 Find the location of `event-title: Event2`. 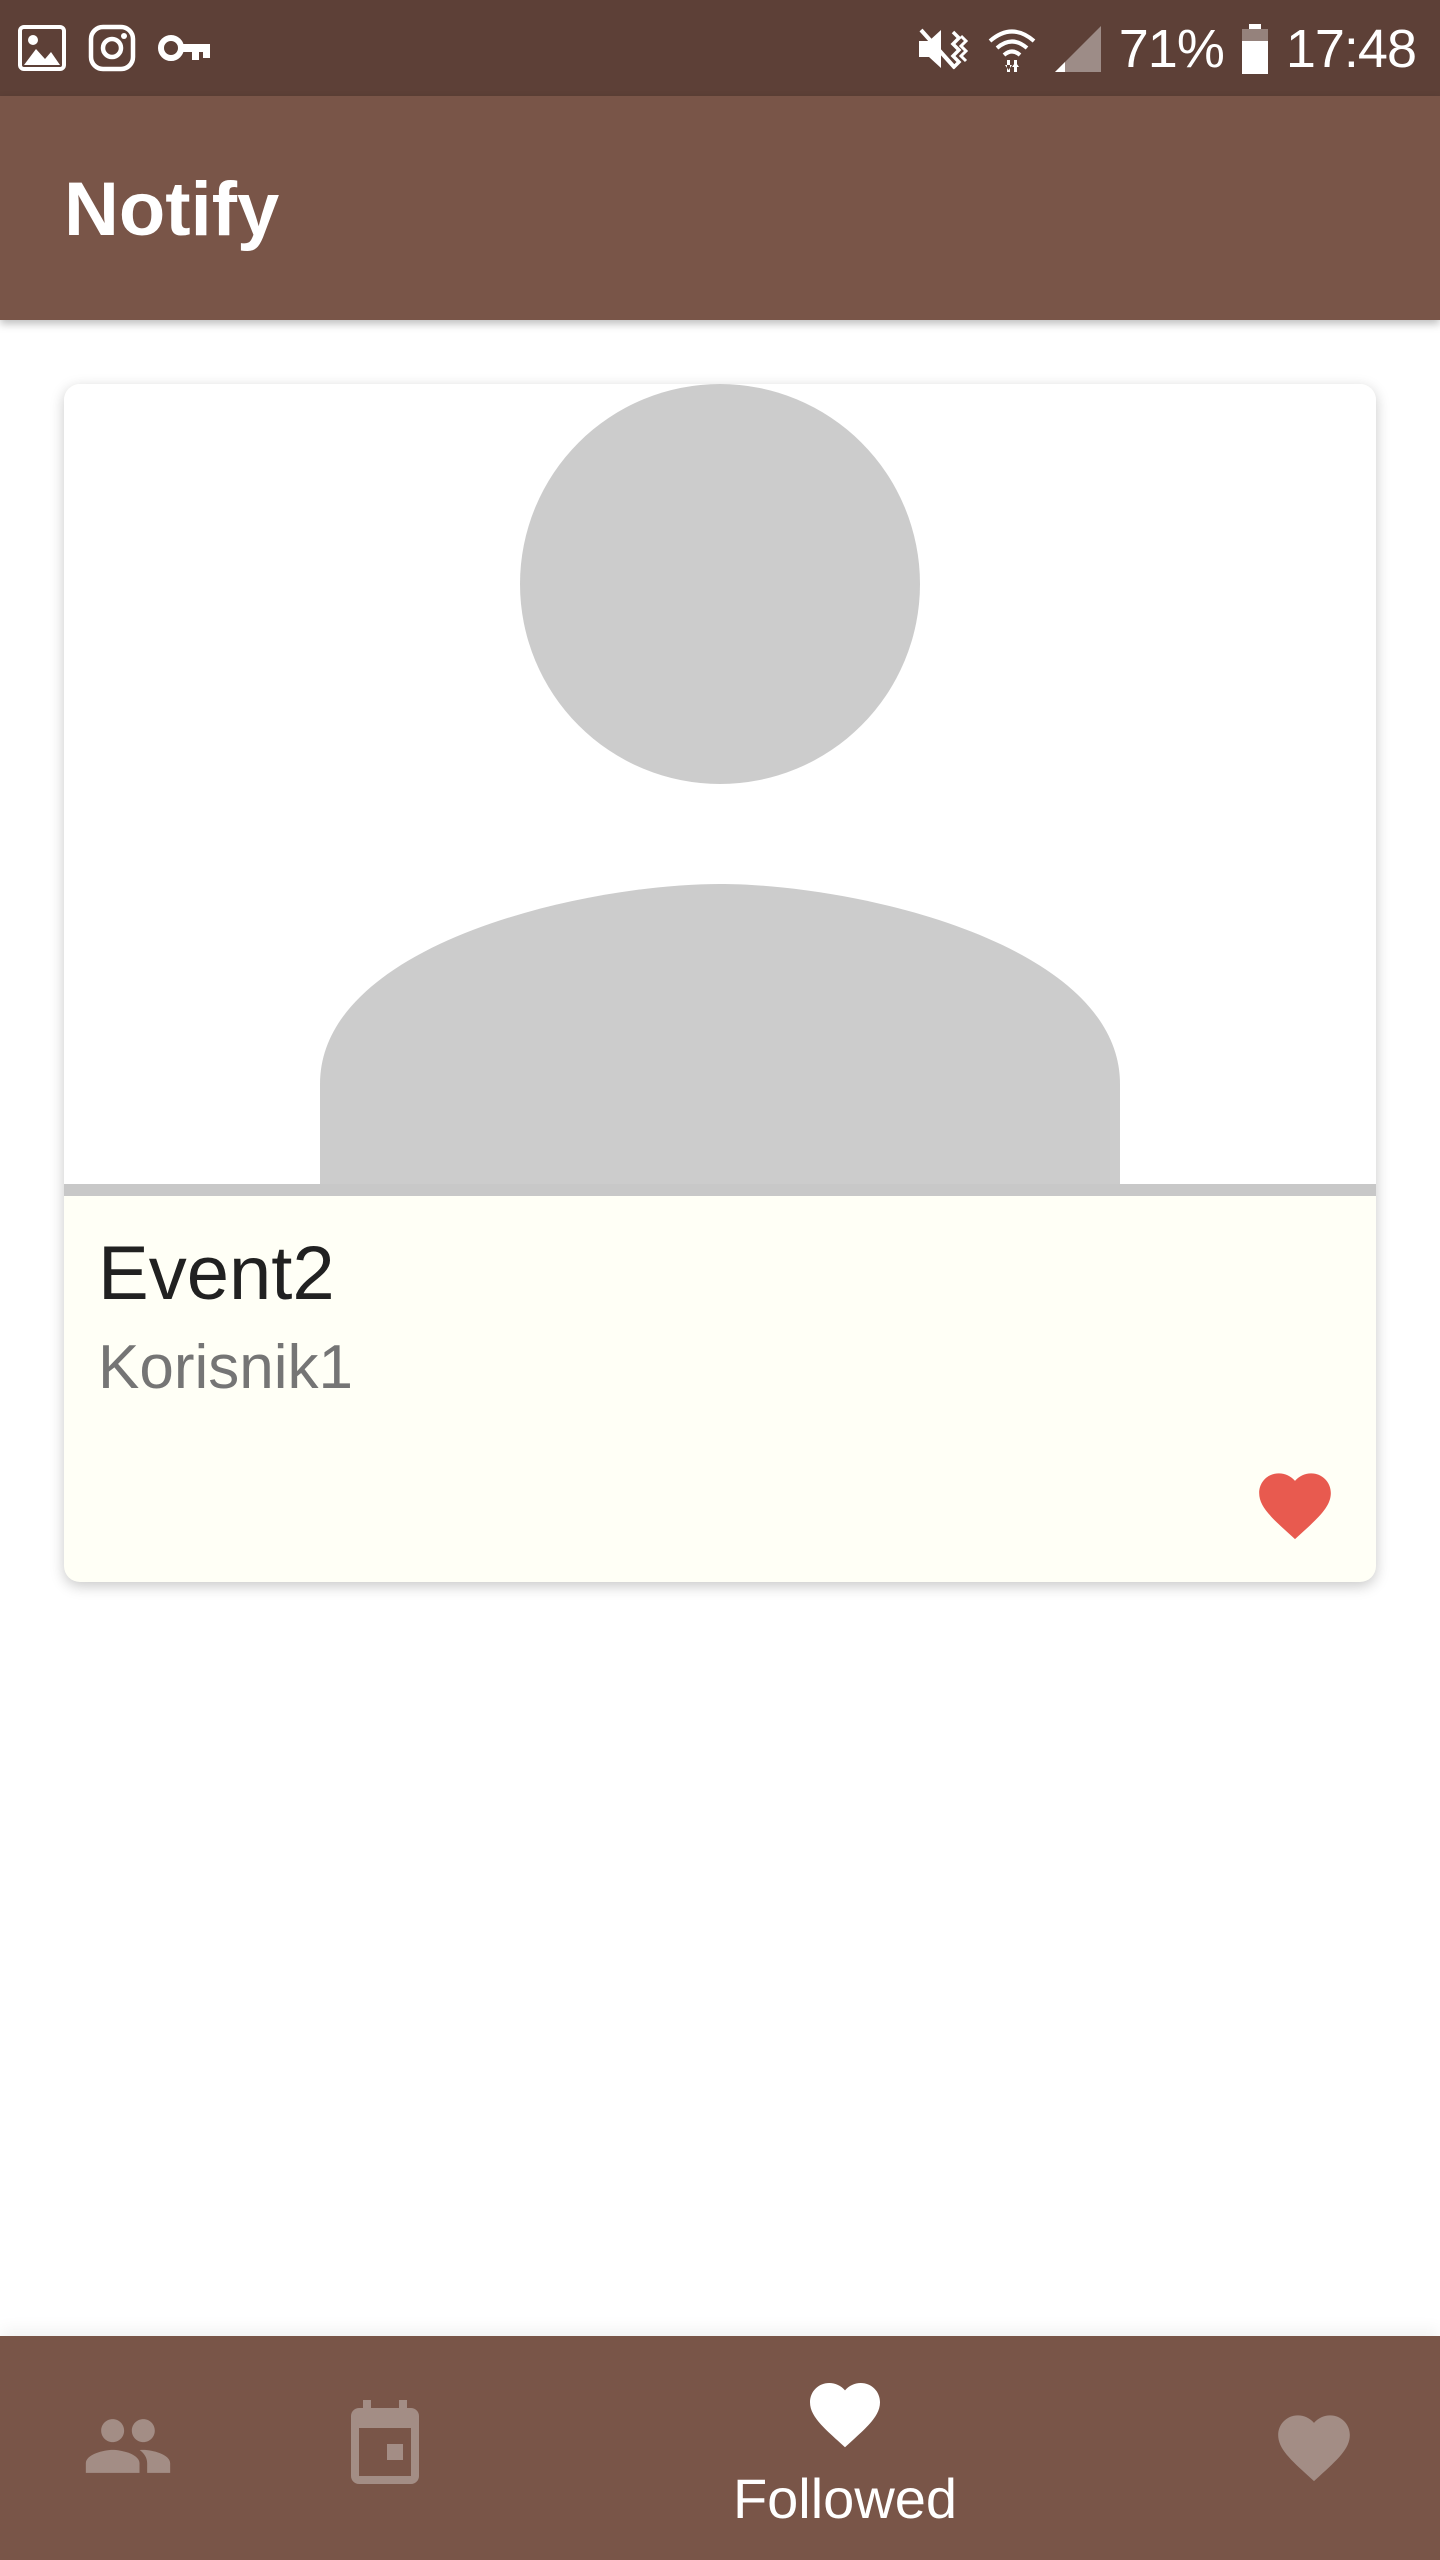

event-title: Event2 is located at coordinates (216, 1273).